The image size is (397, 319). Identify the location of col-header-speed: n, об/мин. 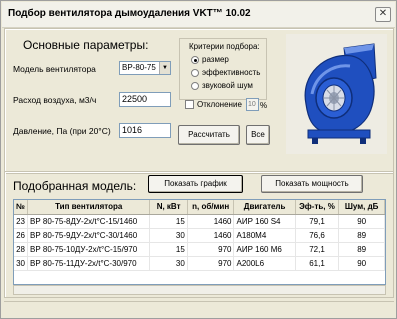
(211, 207).